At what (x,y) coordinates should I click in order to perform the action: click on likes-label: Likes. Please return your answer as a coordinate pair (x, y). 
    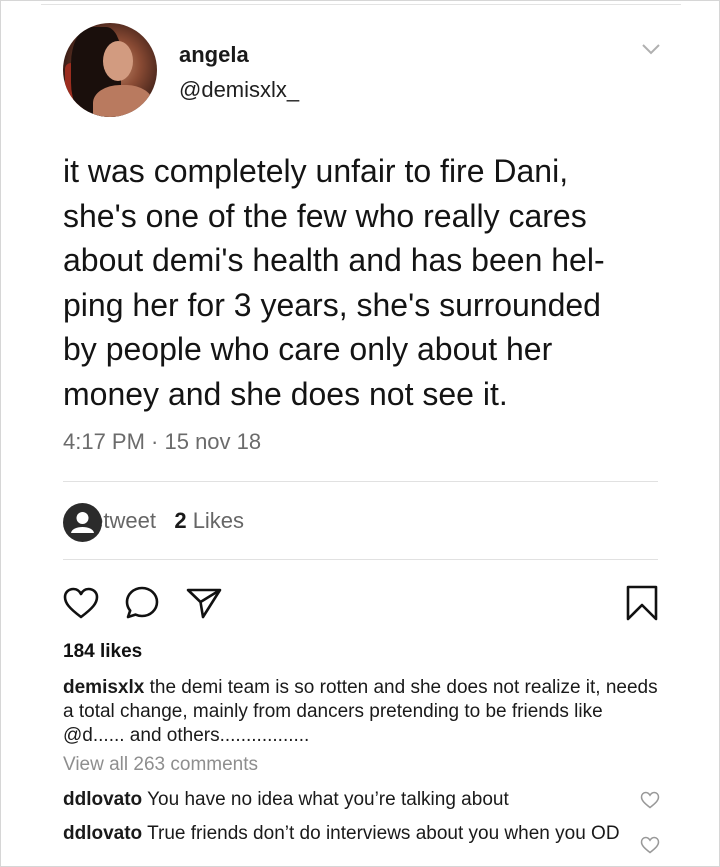
    Looking at the image, I should click on (218, 520).